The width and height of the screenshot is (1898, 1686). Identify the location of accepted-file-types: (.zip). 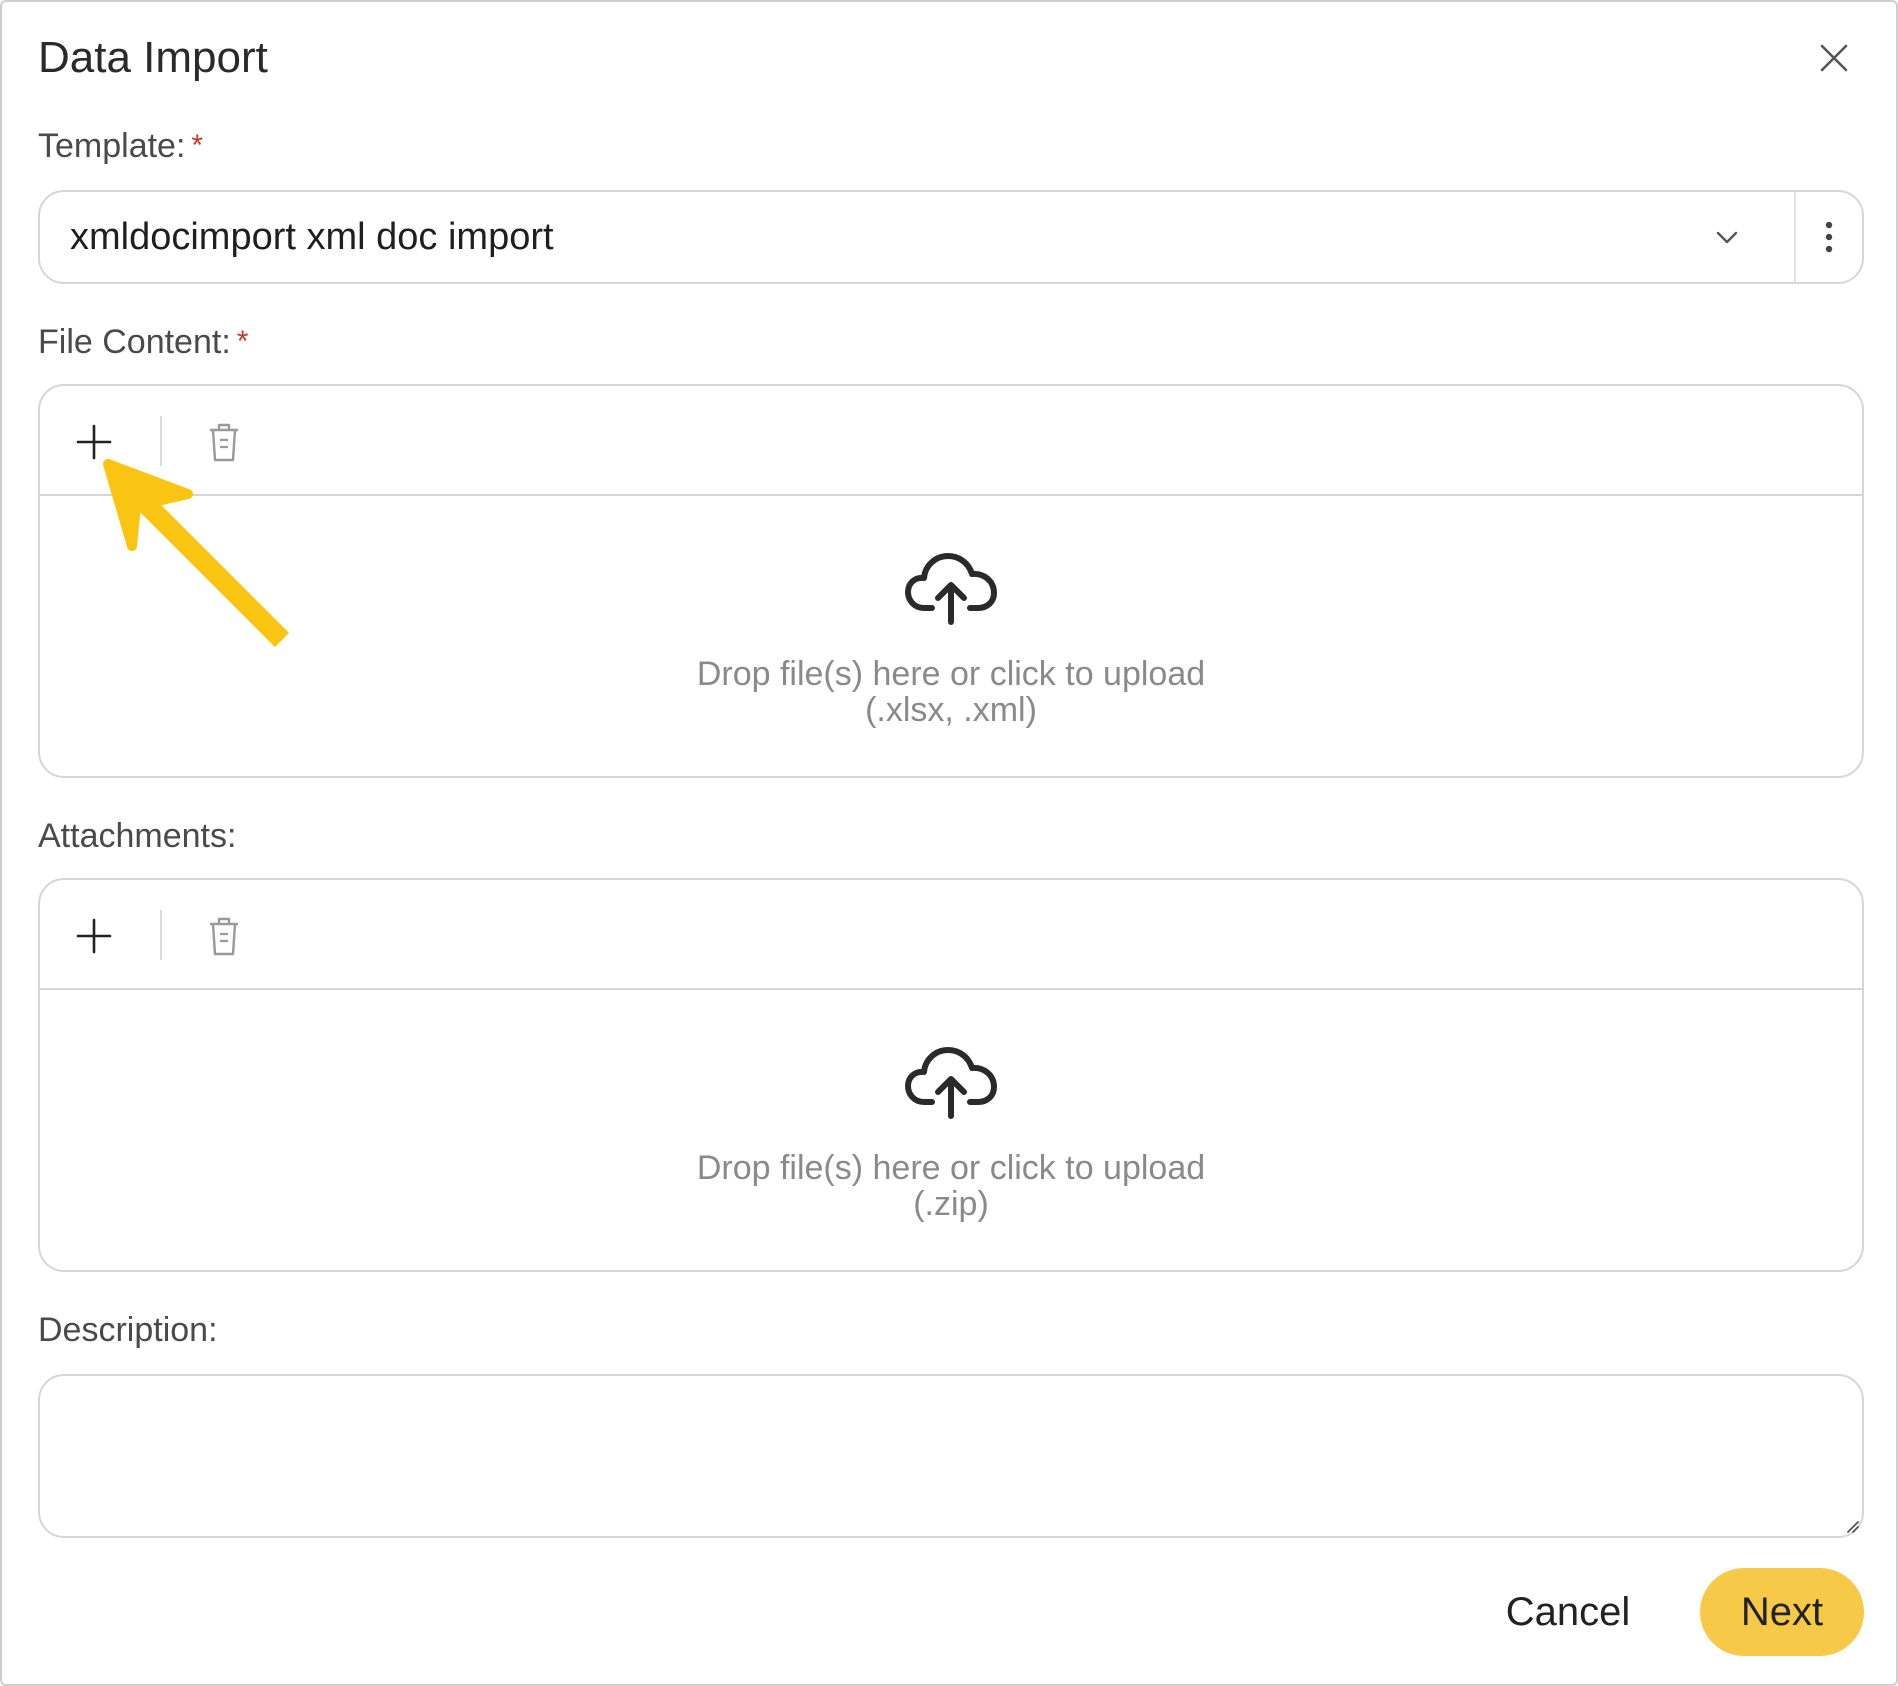
(951, 1204).